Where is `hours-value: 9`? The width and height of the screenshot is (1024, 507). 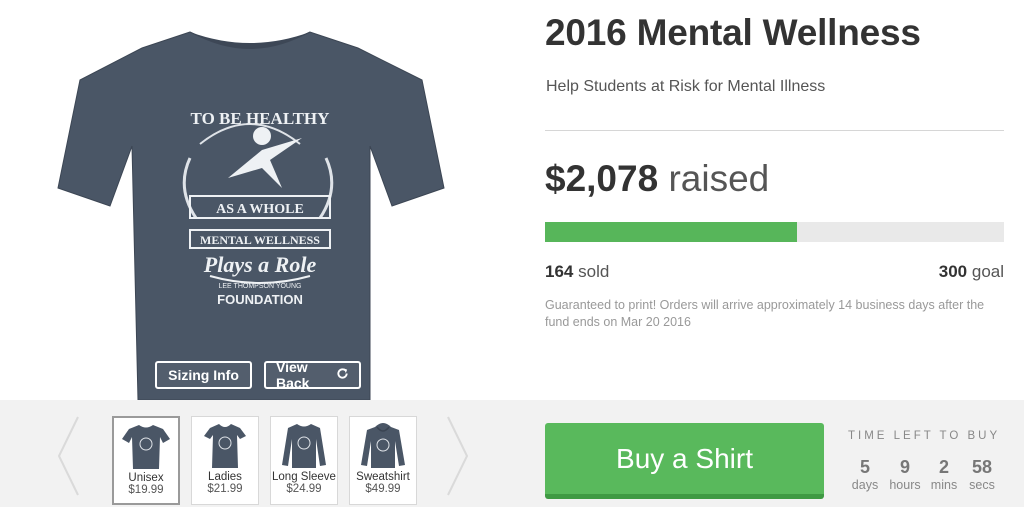 hours-value: 9 is located at coordinates (904, 467).